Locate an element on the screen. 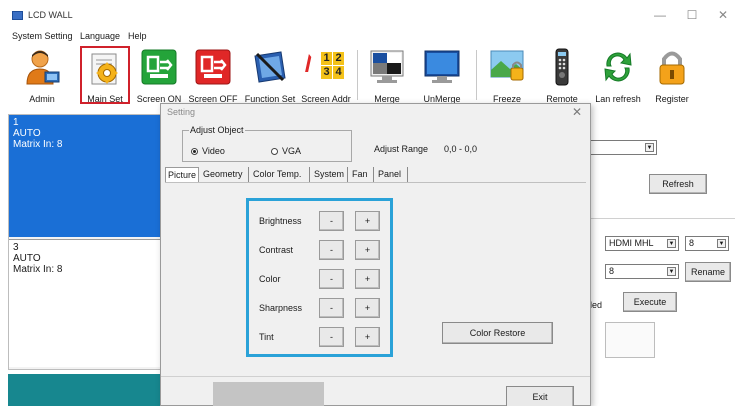  contrast-minus-button: - is located at coordinates (331, 250).